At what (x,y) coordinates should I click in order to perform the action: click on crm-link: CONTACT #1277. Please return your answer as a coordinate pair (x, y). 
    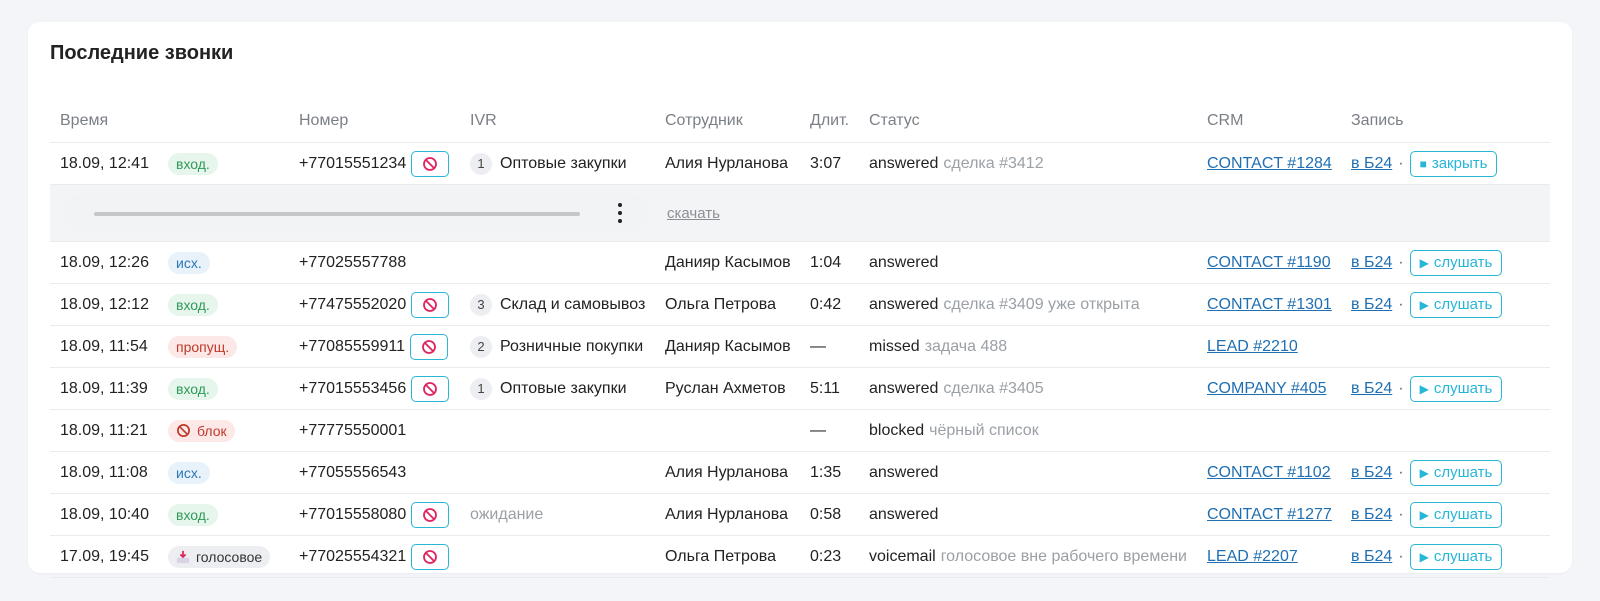
    Looking at the image, I should click on (1269, 515).